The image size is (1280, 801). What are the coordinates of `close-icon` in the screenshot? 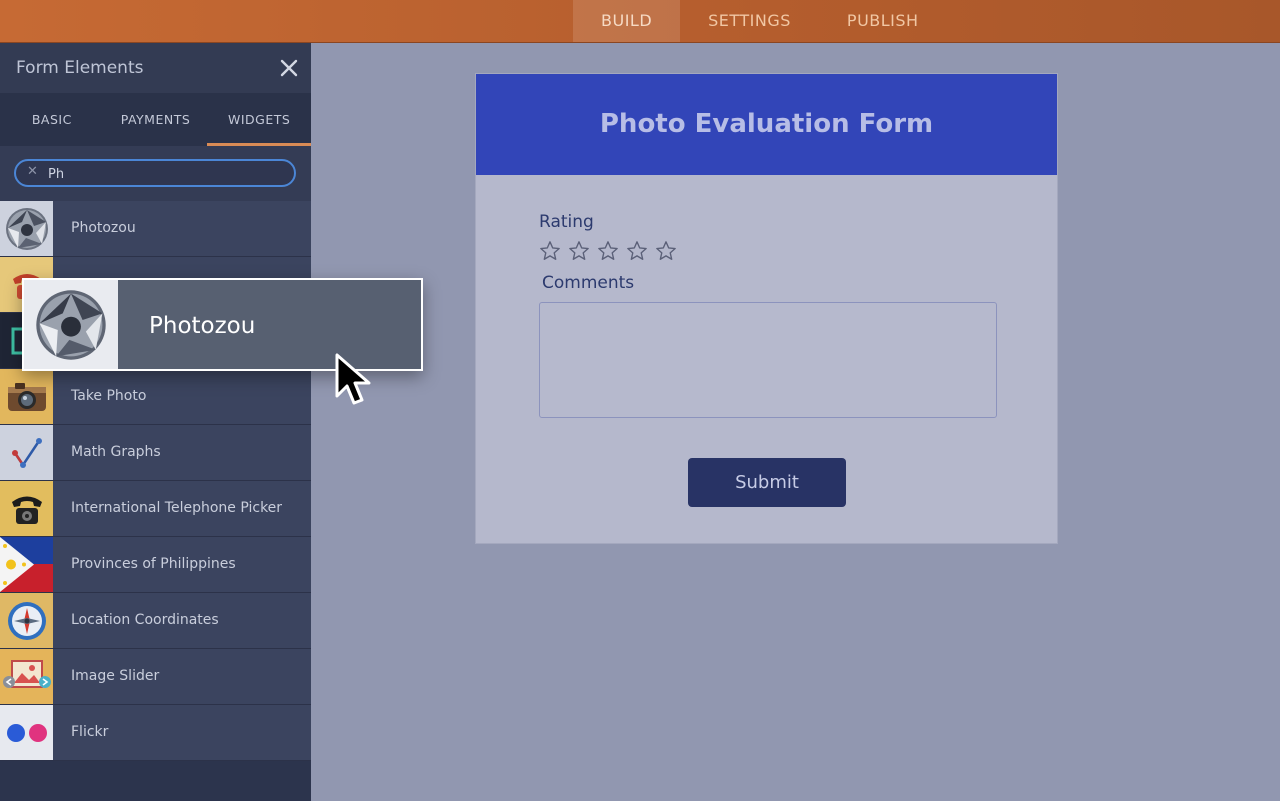 It's located at (289, 68).